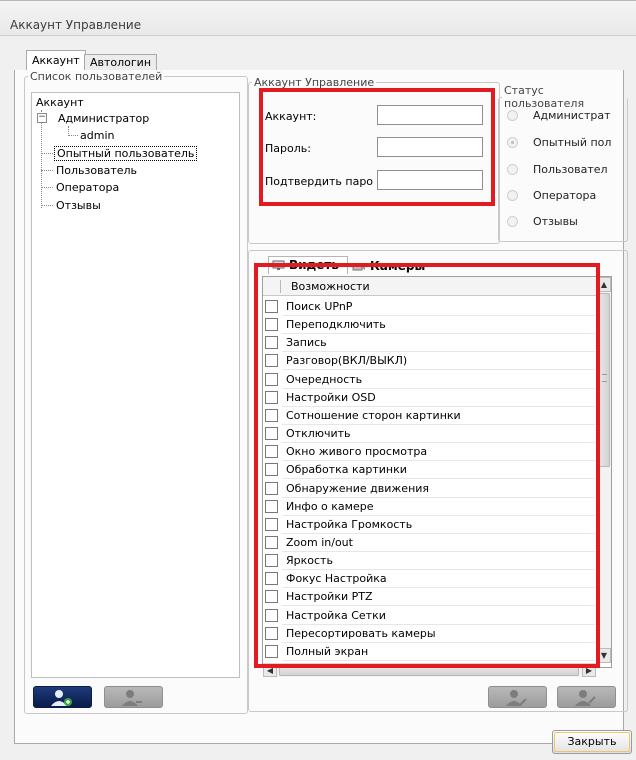 This screenshot has height=760, width=636. I want to click on window-title: Аккаунт Управление, so click(76, 25).